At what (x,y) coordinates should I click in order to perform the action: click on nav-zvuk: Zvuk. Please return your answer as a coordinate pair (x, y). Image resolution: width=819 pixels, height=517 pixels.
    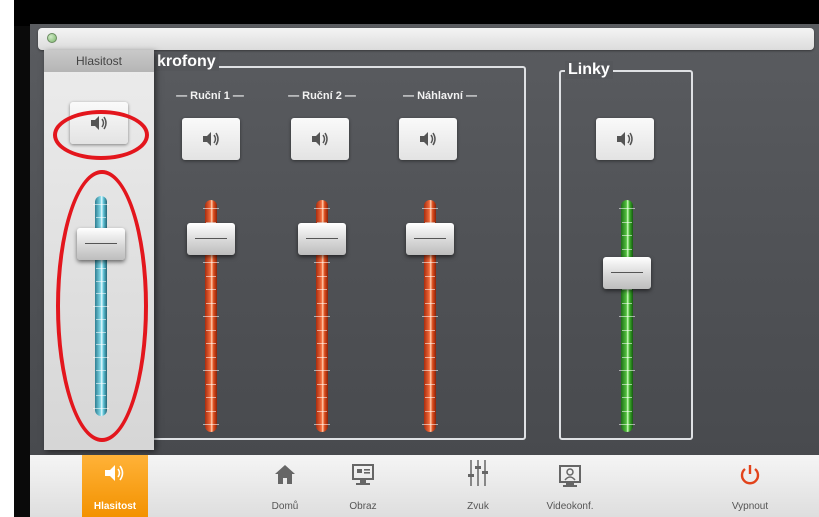
    Looking at the image, I should click on (478, 486).